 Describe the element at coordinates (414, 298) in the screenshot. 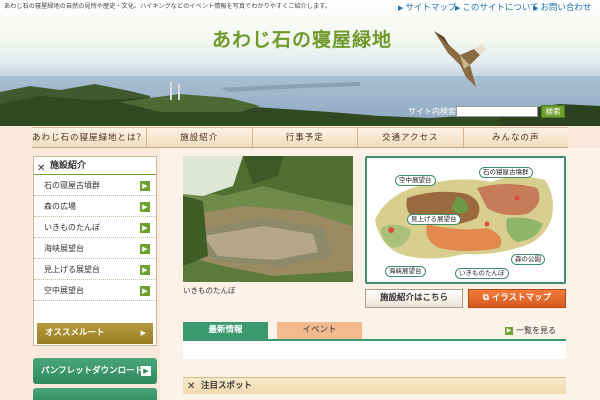

I see `facility-intro-button: 施設紹介はこちら` at that location.